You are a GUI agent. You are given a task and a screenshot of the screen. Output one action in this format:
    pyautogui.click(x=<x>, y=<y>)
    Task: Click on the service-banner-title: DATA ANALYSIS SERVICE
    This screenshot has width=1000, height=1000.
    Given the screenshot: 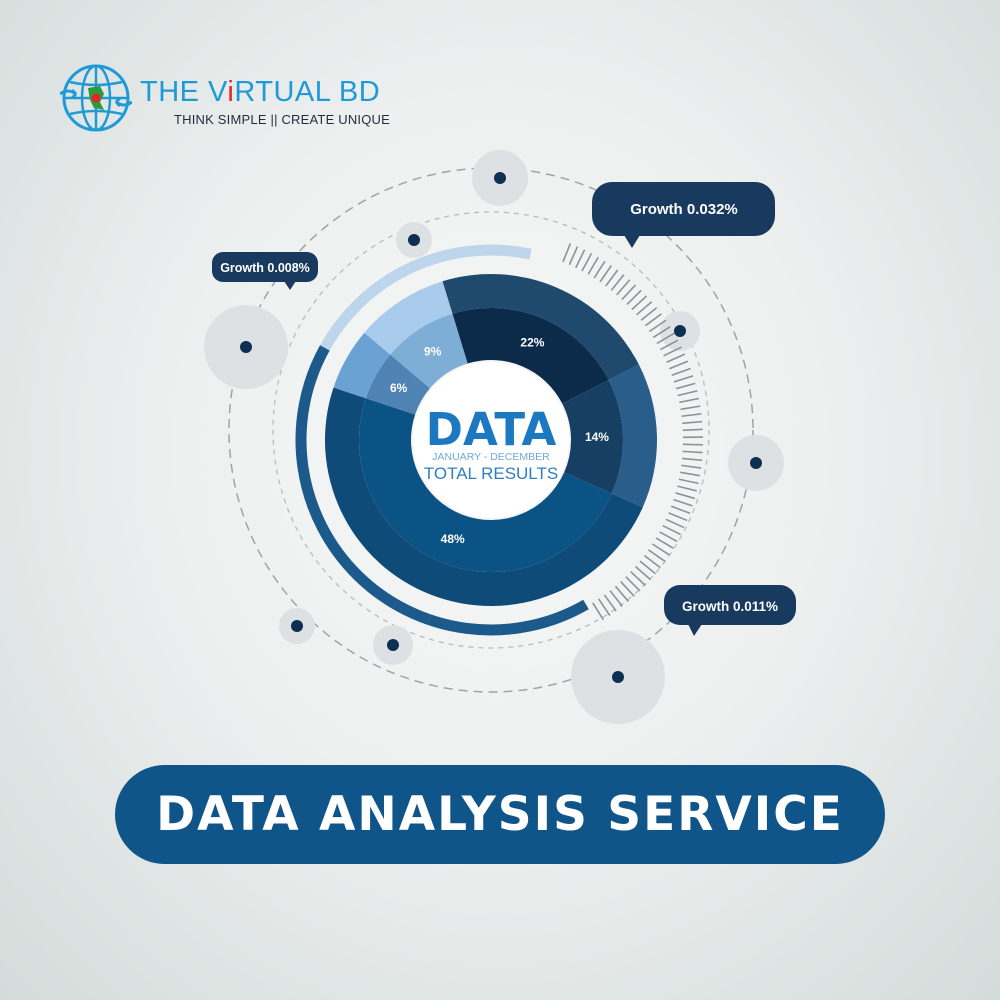 What is the action you would take?
    pyautogui.click(x=500, y=814)
    